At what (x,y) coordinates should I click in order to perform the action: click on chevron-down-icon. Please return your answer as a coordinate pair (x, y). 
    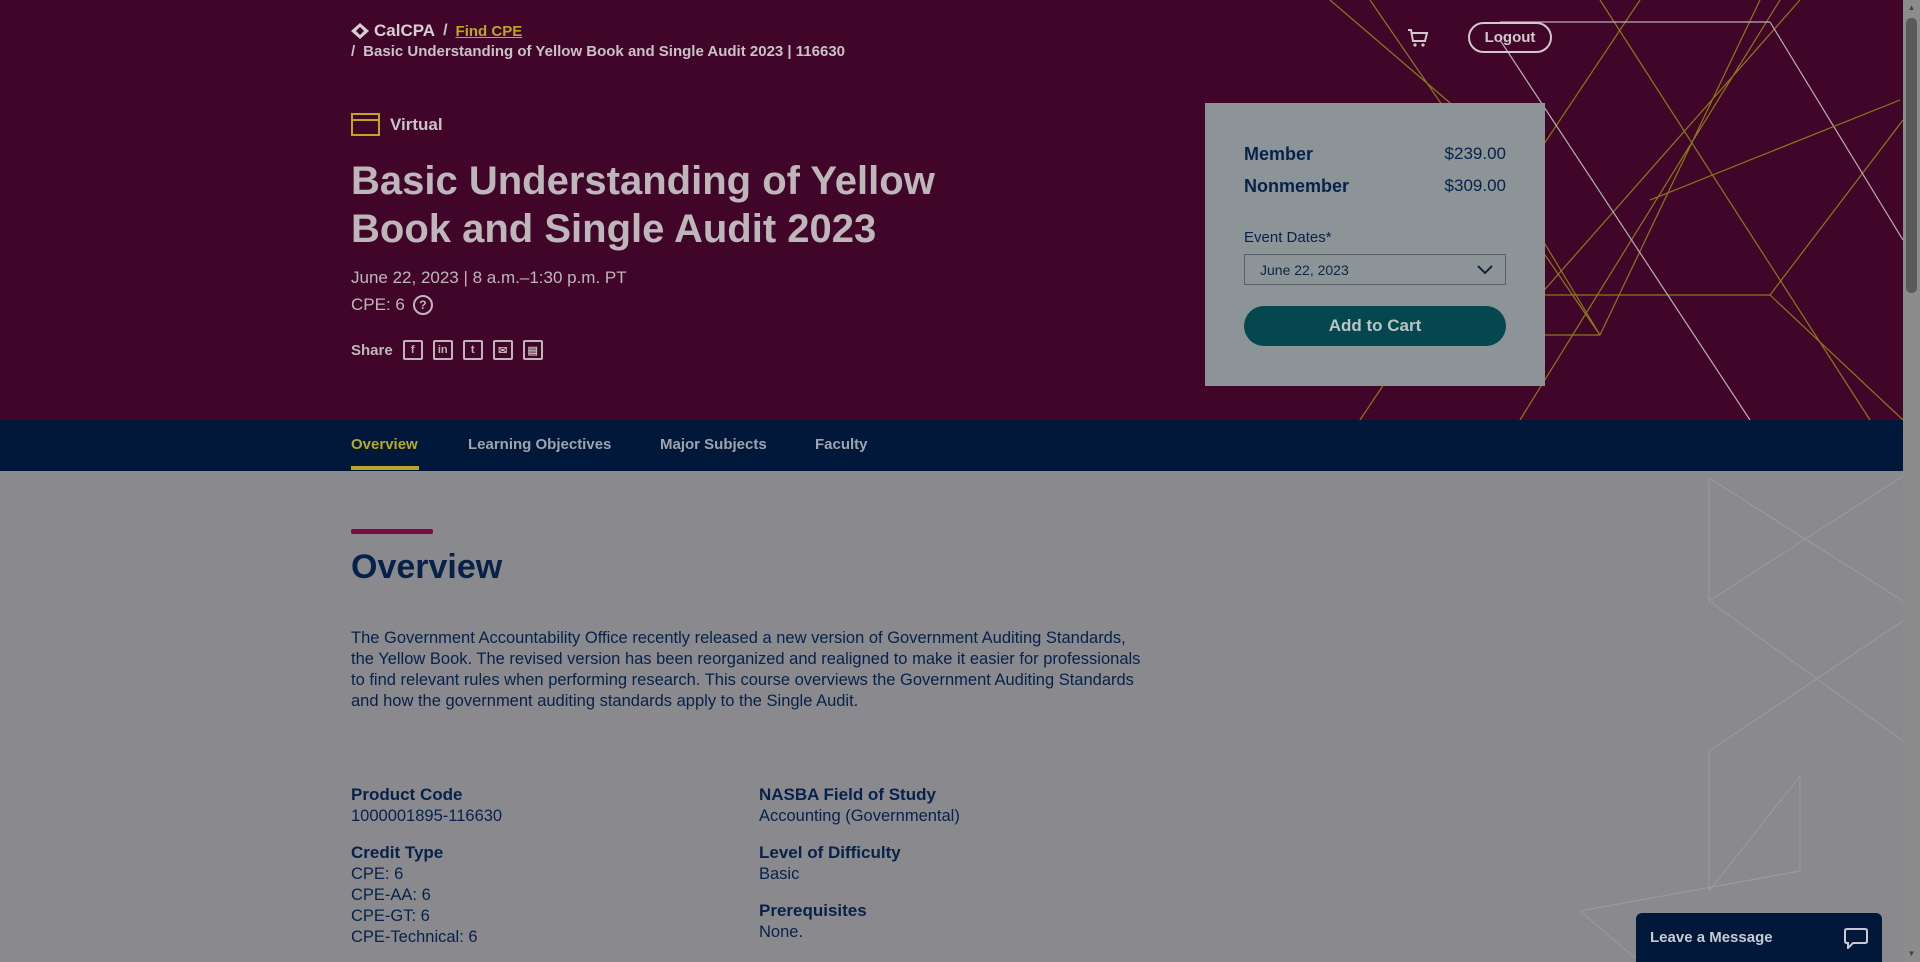
    Looking at the image, I should click on (1485, 269).